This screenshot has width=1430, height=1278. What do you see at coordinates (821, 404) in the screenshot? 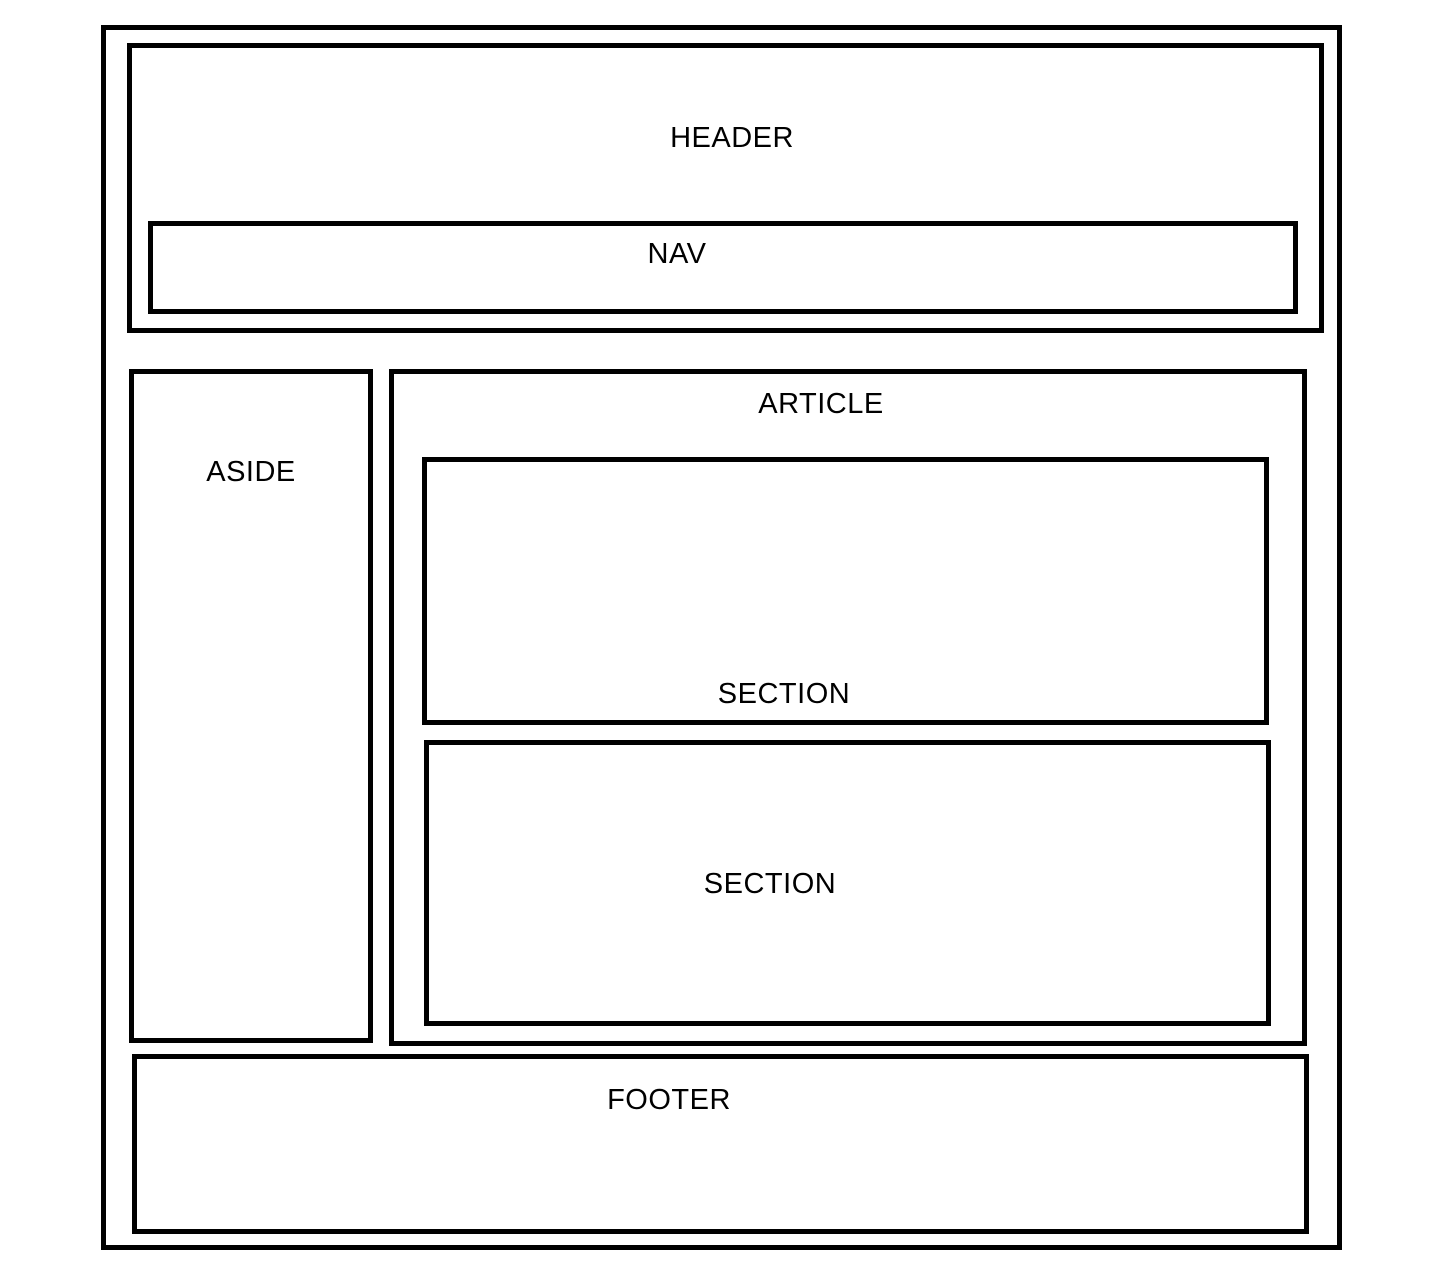
I see `article-label: ARTICLE` at bounding box center [821, 404].